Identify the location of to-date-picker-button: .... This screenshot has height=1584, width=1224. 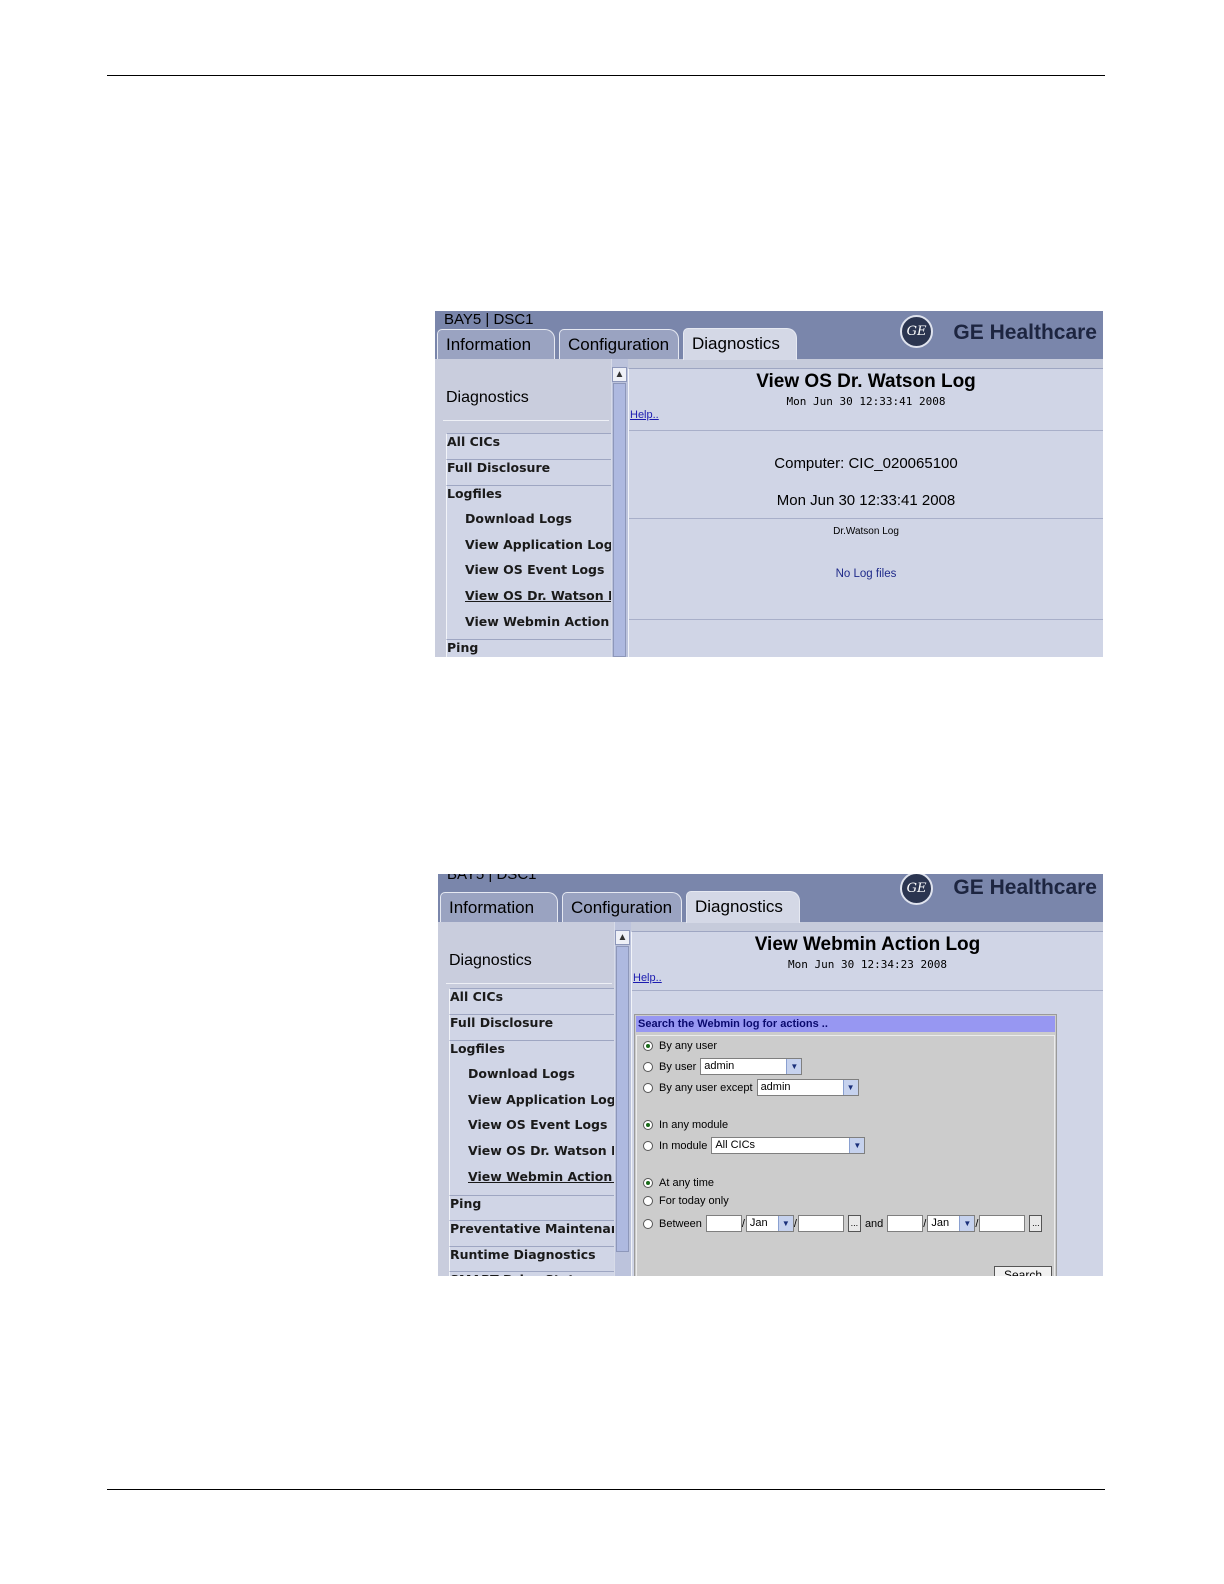
(1036, 1223).